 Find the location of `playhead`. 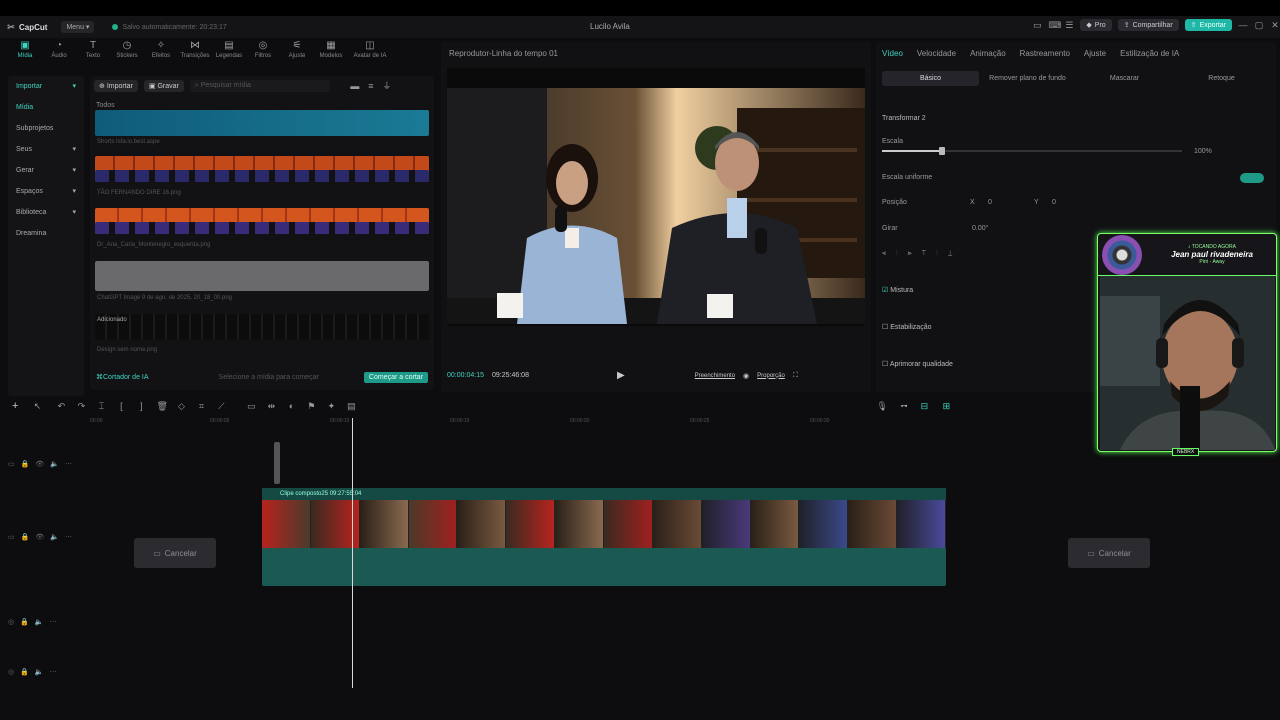

playhead is located at coordinates (352, 553).